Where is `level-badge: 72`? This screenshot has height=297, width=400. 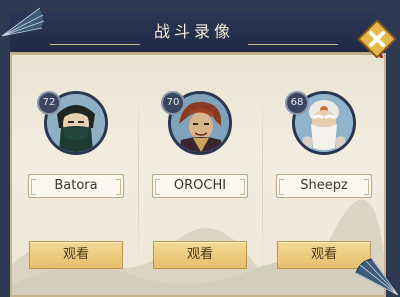 level-badge: 72 is located at coordinates (49, 103).